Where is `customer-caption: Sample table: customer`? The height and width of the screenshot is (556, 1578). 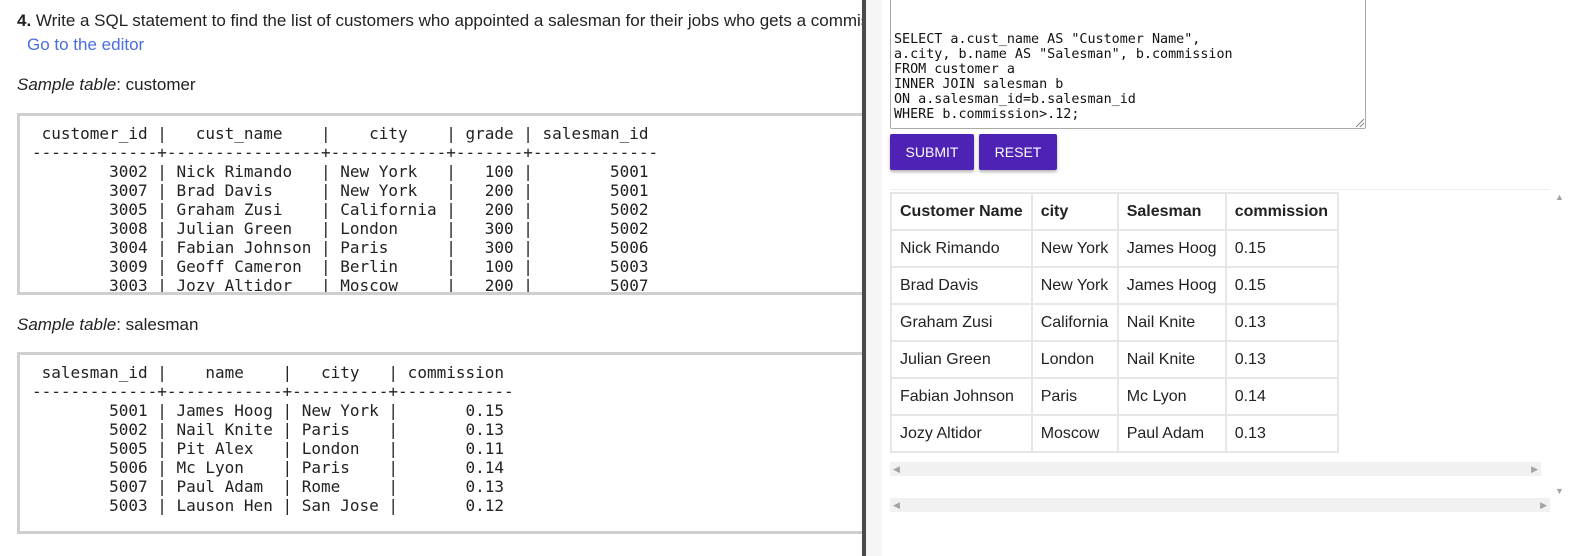
customer-caption: Sample table: customer is located at coordinates (106, 85).